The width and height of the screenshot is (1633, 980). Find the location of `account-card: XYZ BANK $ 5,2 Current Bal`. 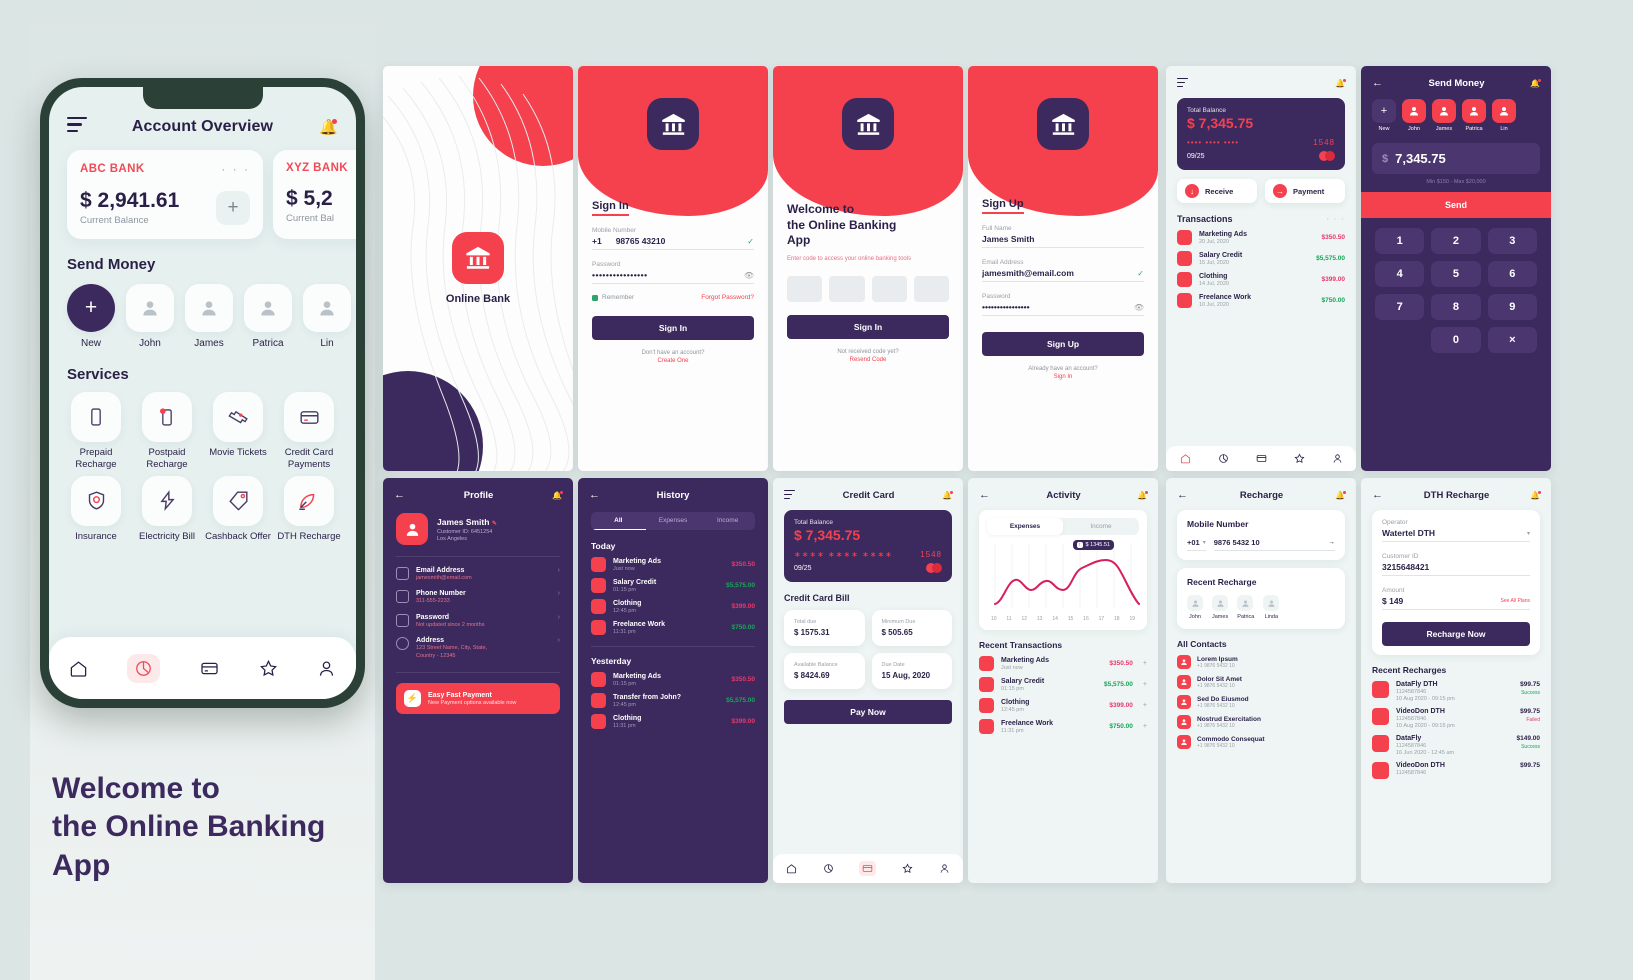

account-card: XYZ BANK $ 5,2 Current Bal is located at coordinates (314, 195).